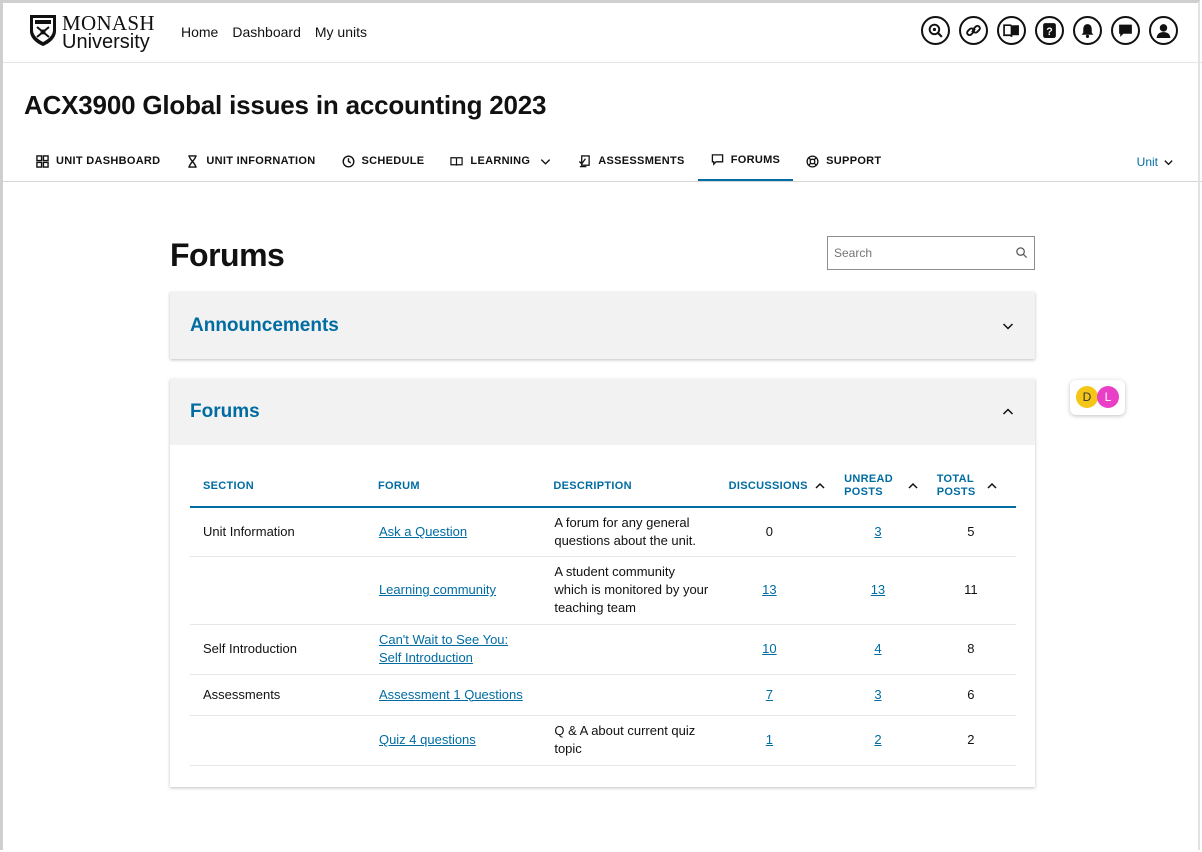 The image size is (1202, 852). I want to click on tab-unit-dashboard: UNIT DASHBOARD, so click(98, 161).